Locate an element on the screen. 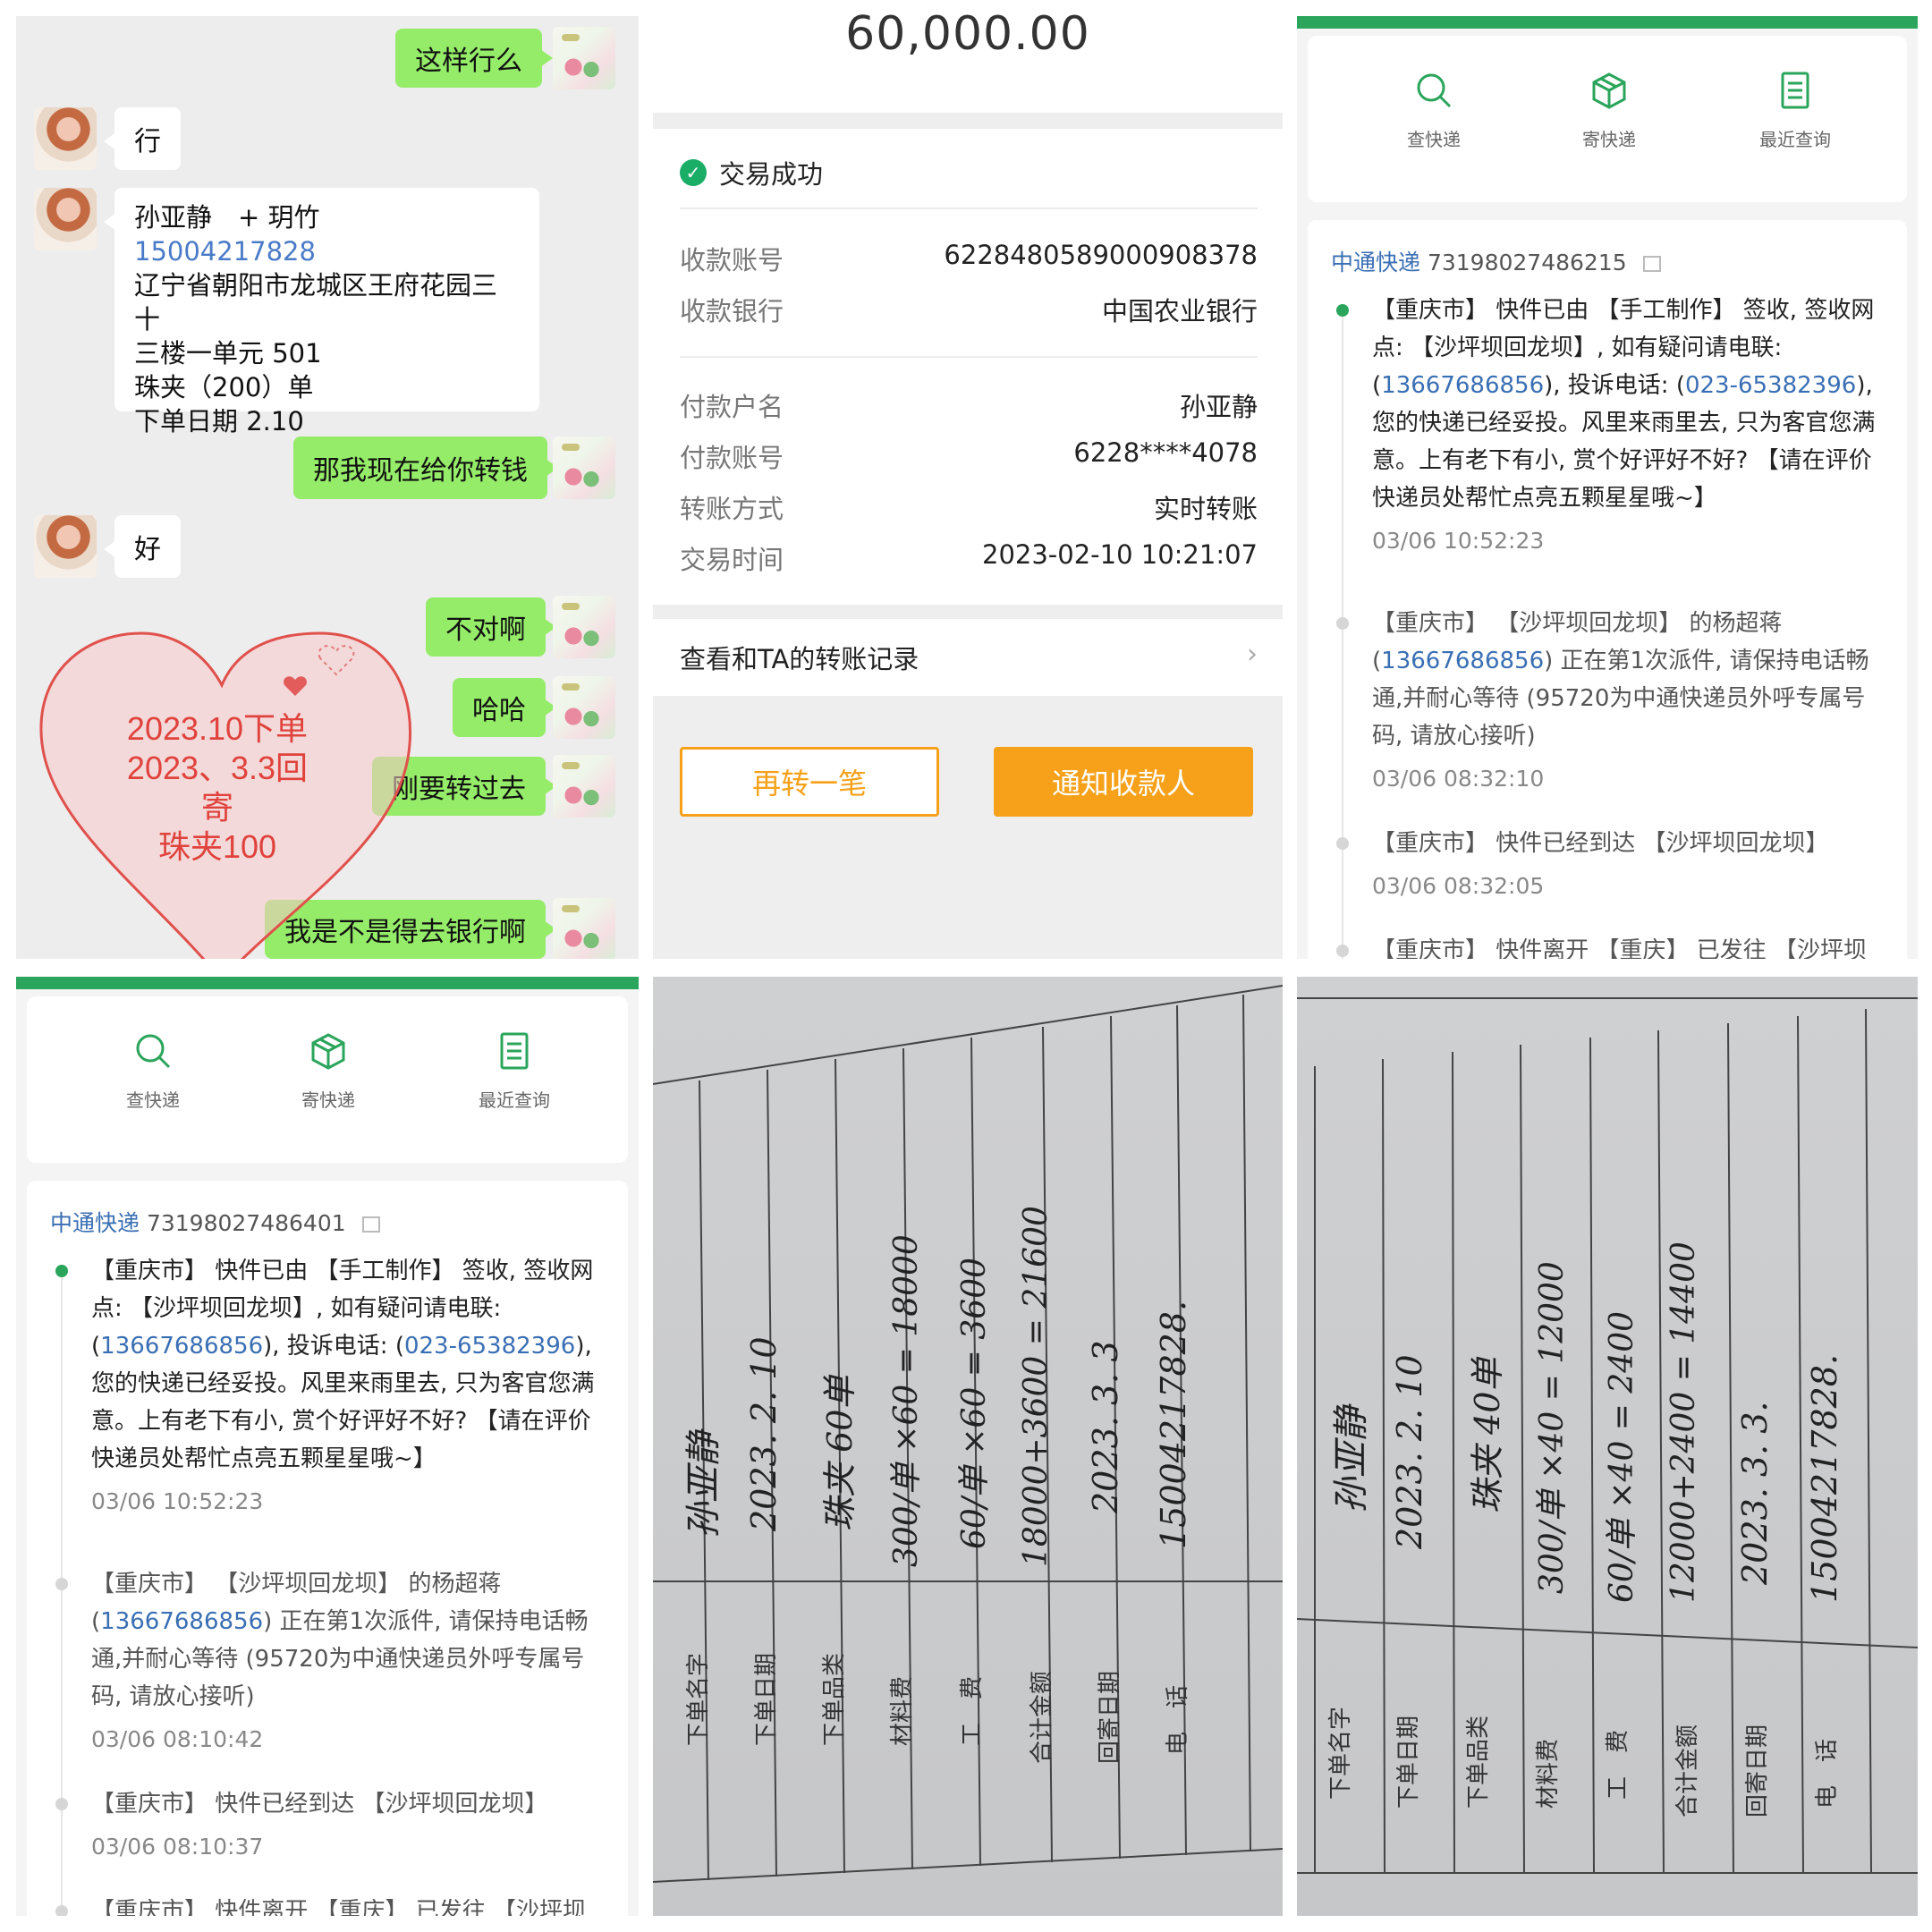 This screenshot has width=1932, height=1932. transfer-type-row: 转账方式 实时转账 is located at coordinates (969, 507).